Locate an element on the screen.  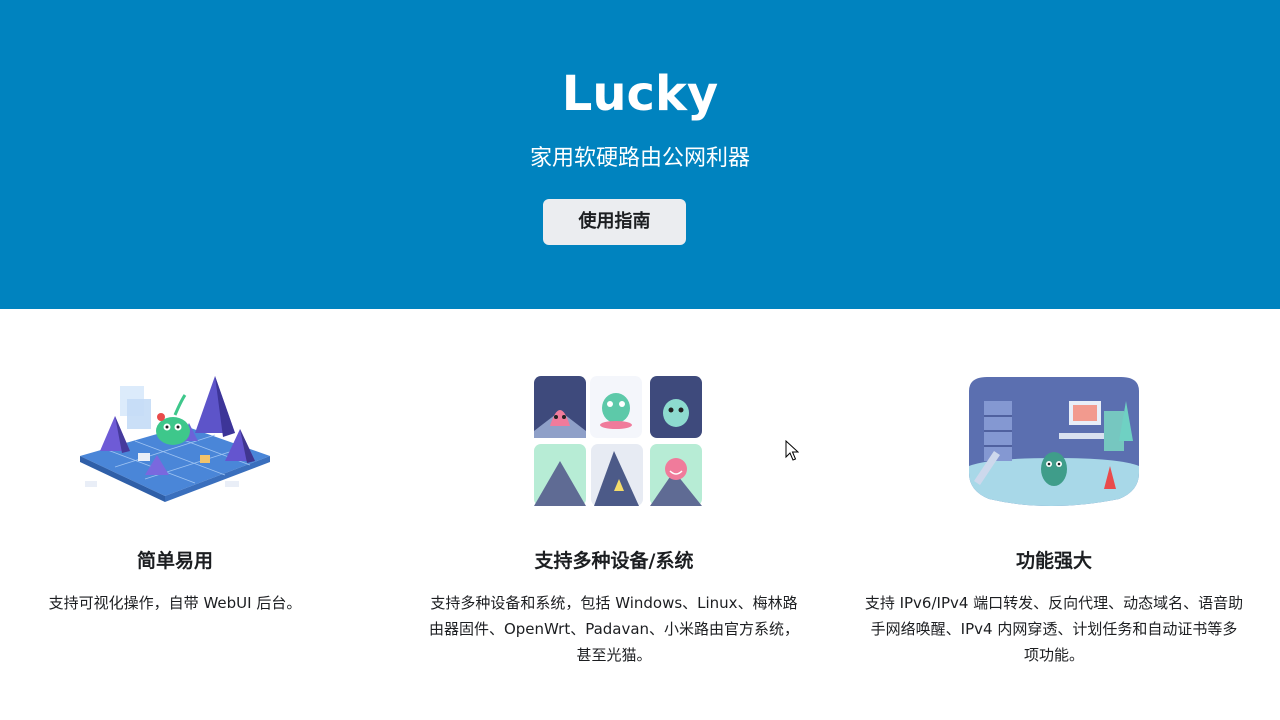
feature-description: 支持可视化操作，自带 WebUI 后台。 is located at coordinates (175, 603).